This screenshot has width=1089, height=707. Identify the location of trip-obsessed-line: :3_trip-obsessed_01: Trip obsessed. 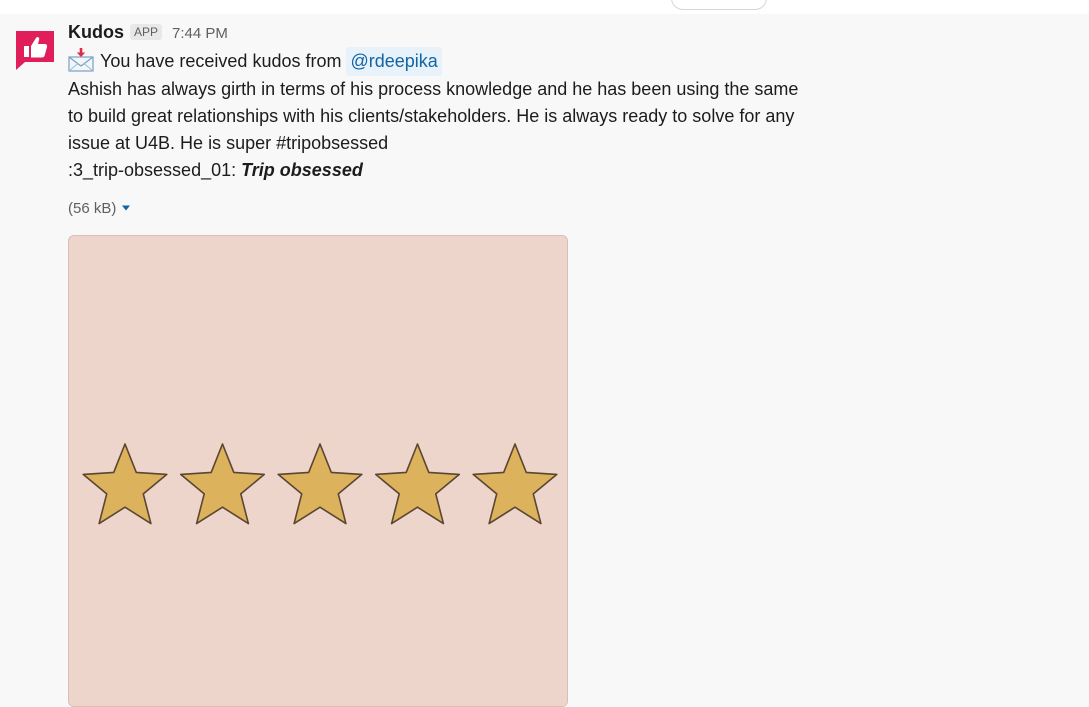
(448, 170).